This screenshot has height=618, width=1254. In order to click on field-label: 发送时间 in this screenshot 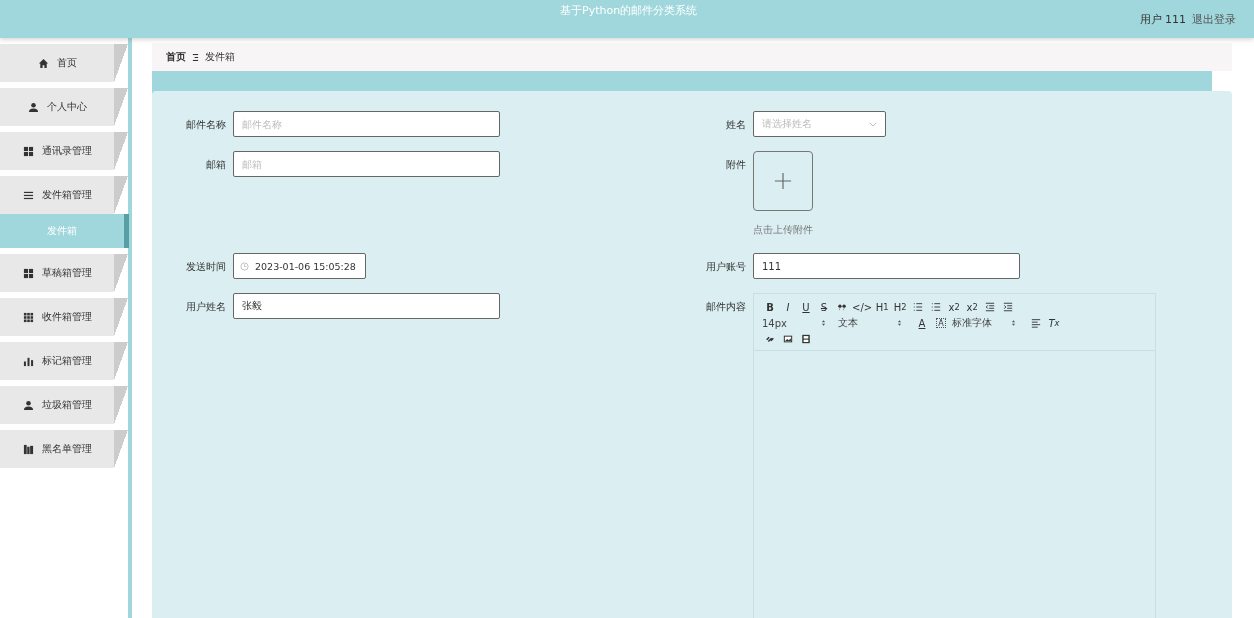, I will do `click(205, 267)`.